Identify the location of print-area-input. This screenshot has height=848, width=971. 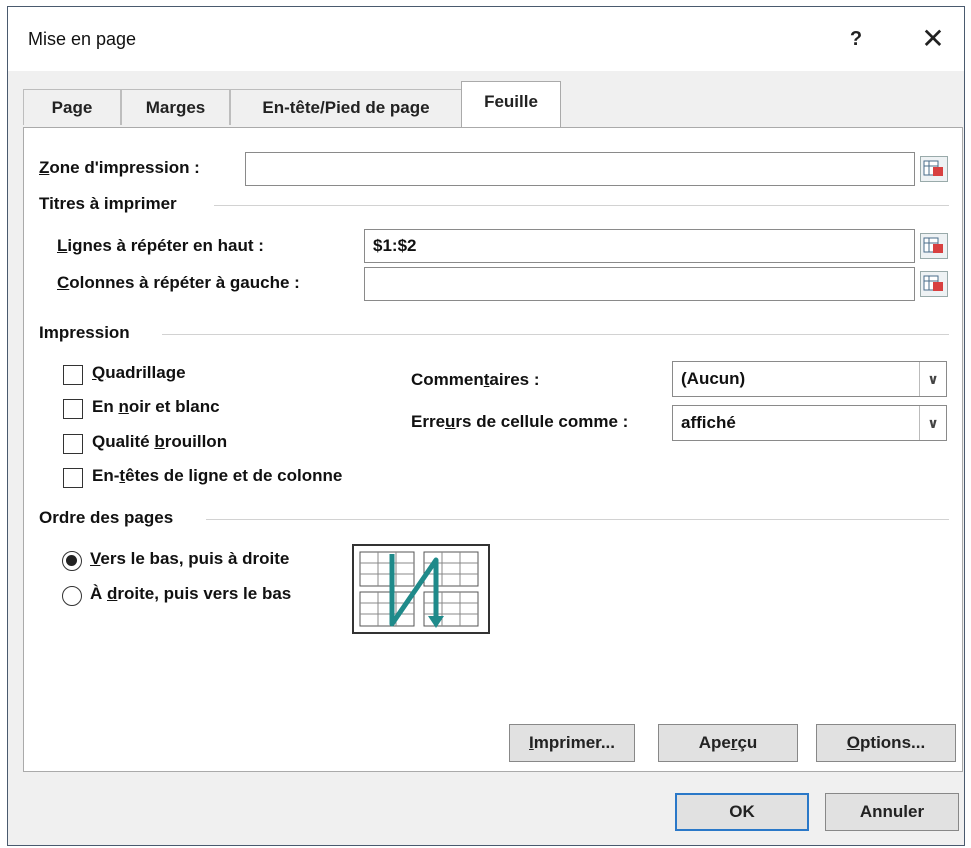
(580, 169).